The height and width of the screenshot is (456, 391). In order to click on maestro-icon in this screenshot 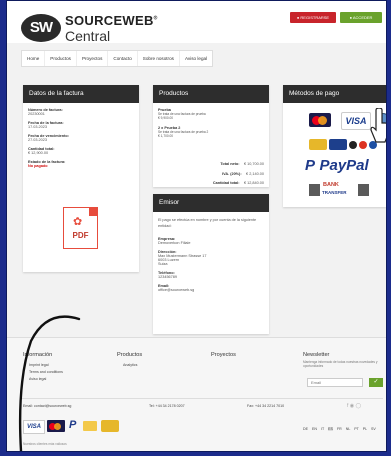, I will do `click(338, 144)`.